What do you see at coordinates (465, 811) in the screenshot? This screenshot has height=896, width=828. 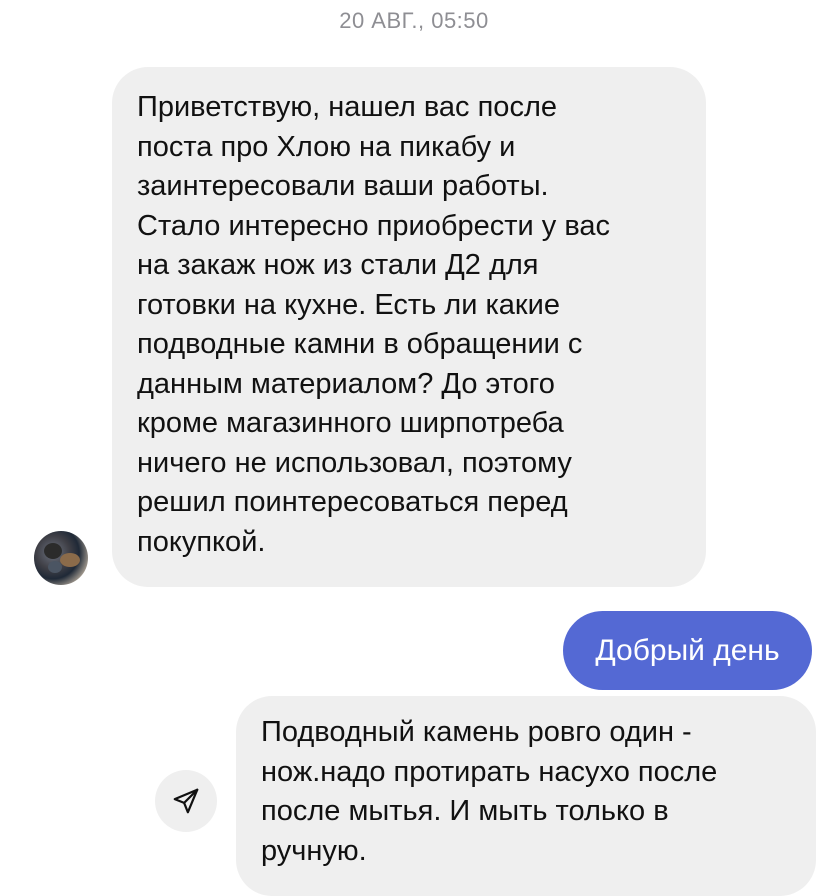 I see `message-line: после мытья. И мыть только в` at bounding box center [465, 811].